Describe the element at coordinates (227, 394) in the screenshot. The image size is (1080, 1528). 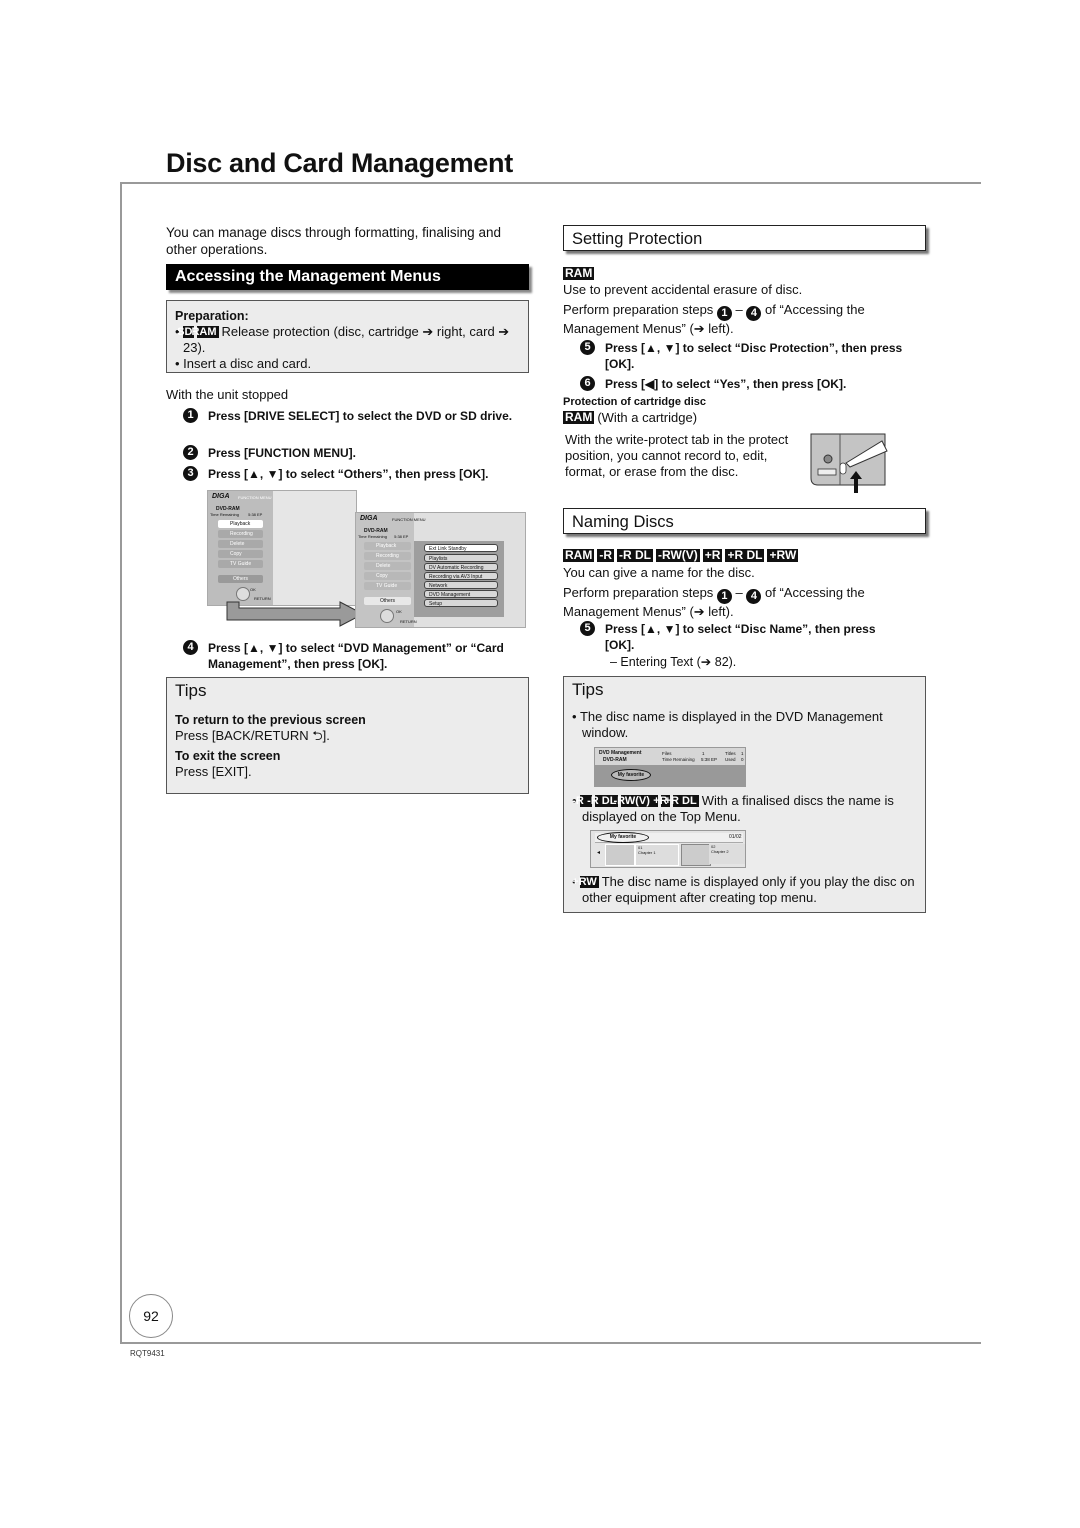
I see `with-unit-stopped: With the unit stopped` at that location.